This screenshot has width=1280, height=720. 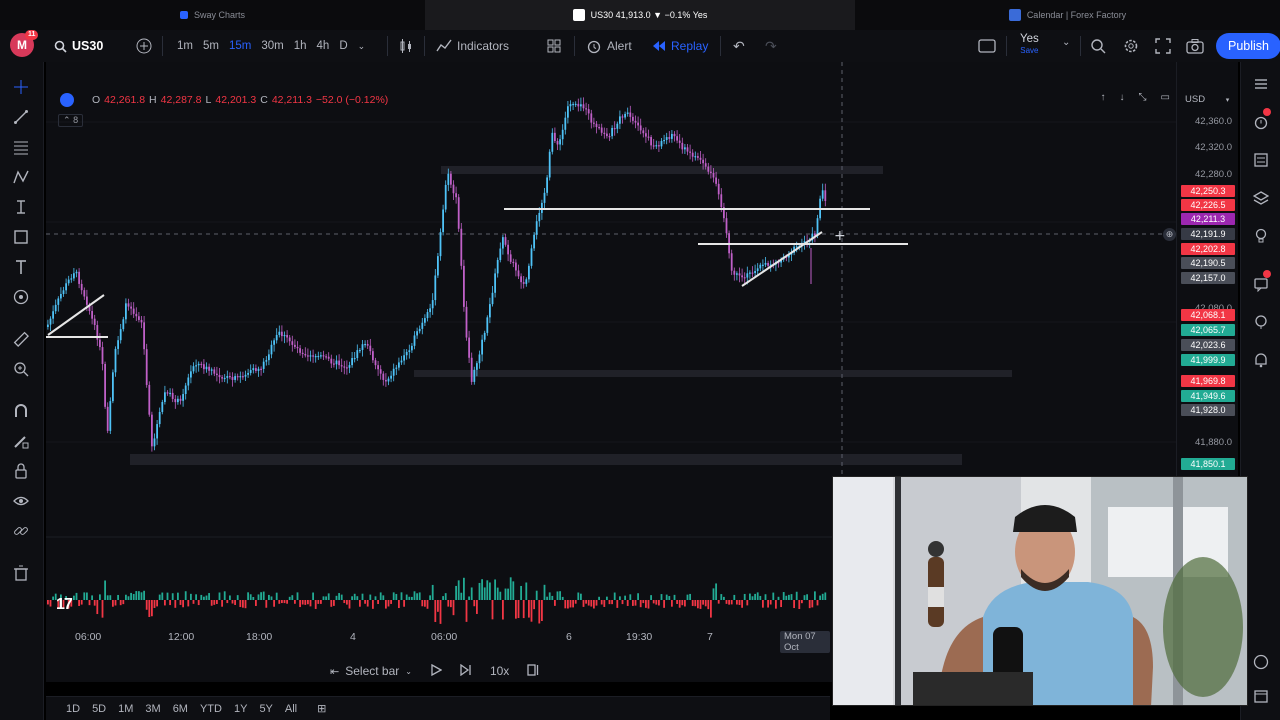 I want to click on time-label: 18:00, so click(x=259, y=637).